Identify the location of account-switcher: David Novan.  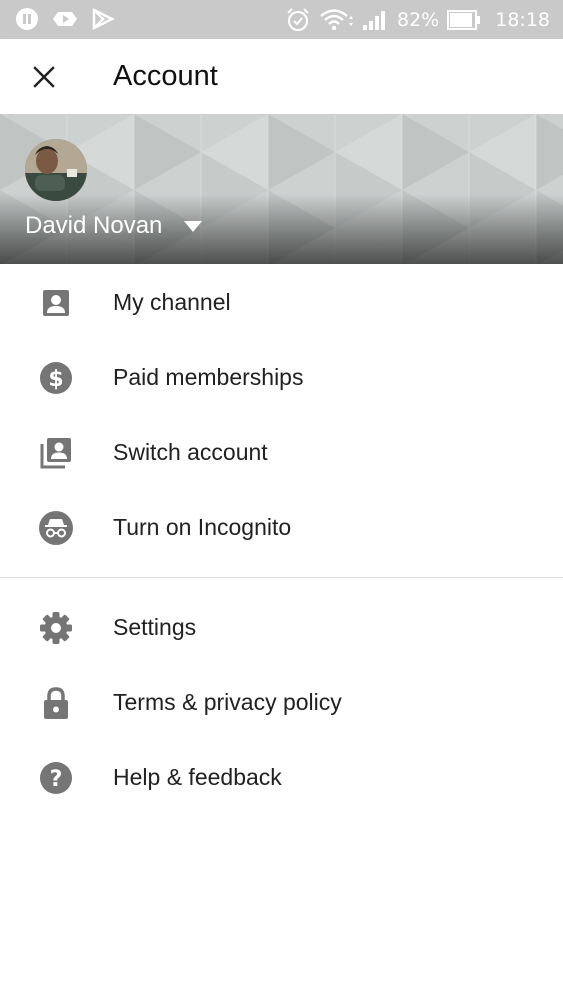
(114, 226).